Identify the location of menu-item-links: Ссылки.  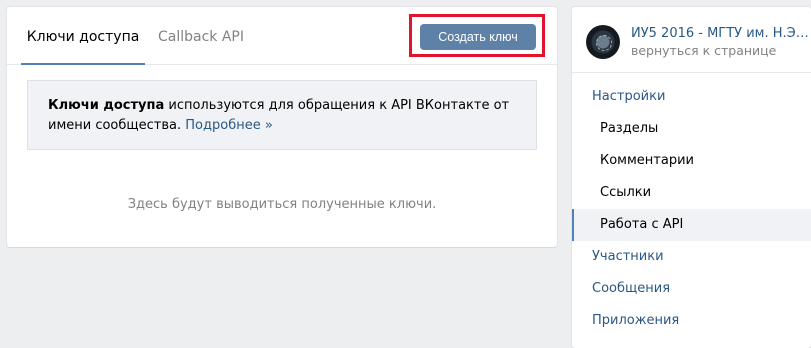
(691, 193).